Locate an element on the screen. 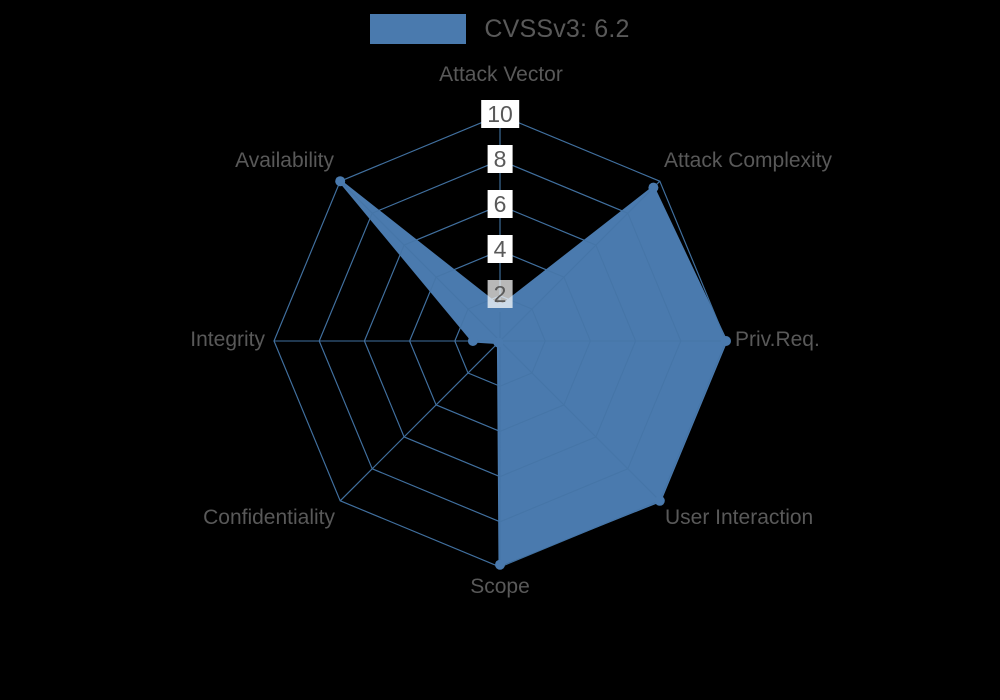  radial-tick-label-10: 10 is located at coordinates (500, 114).